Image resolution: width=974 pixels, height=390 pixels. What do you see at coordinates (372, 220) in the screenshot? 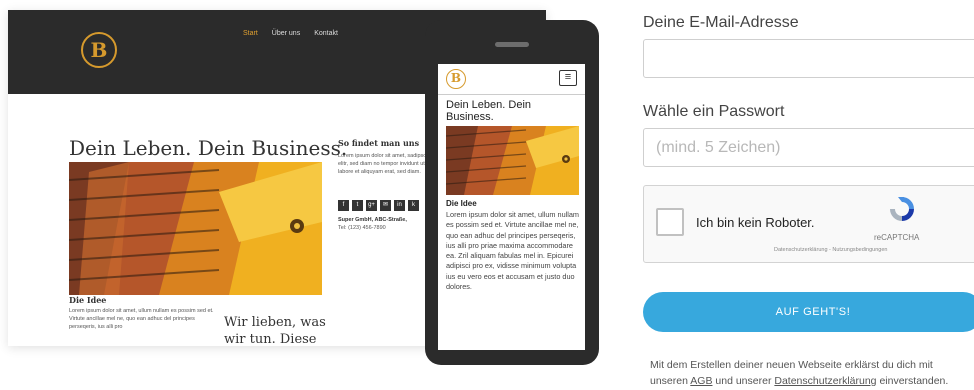
I see `company-name: Super GmbH, ABC-Straße,` at bounding box center [372, 220].